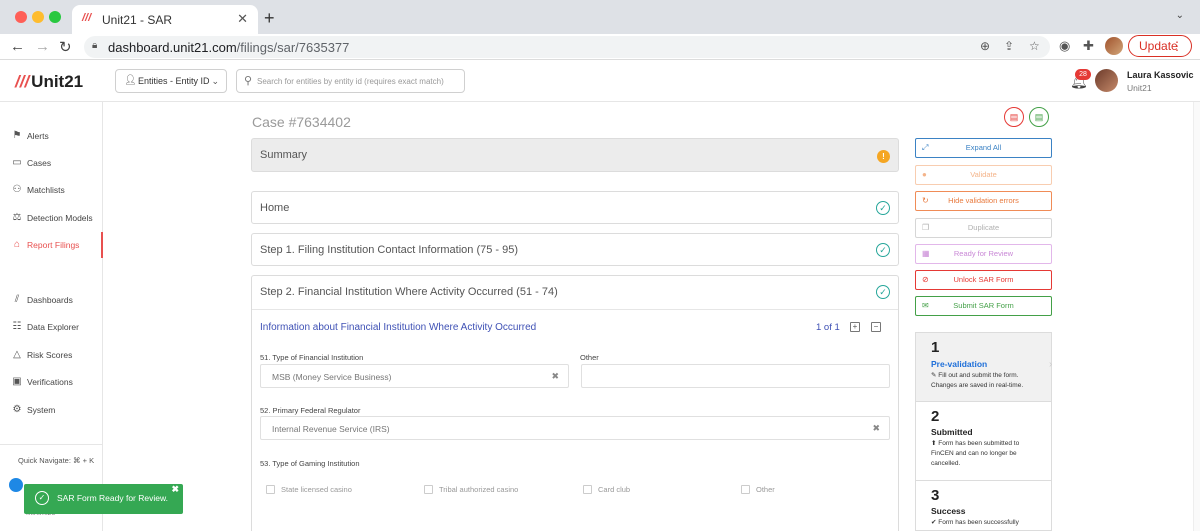 This screenshot has height=531, width=1200. What do you see at coordinates (926, 253) in the screenshot?
I see `calendar-icon: ▦` at bounding box center [926, 253].